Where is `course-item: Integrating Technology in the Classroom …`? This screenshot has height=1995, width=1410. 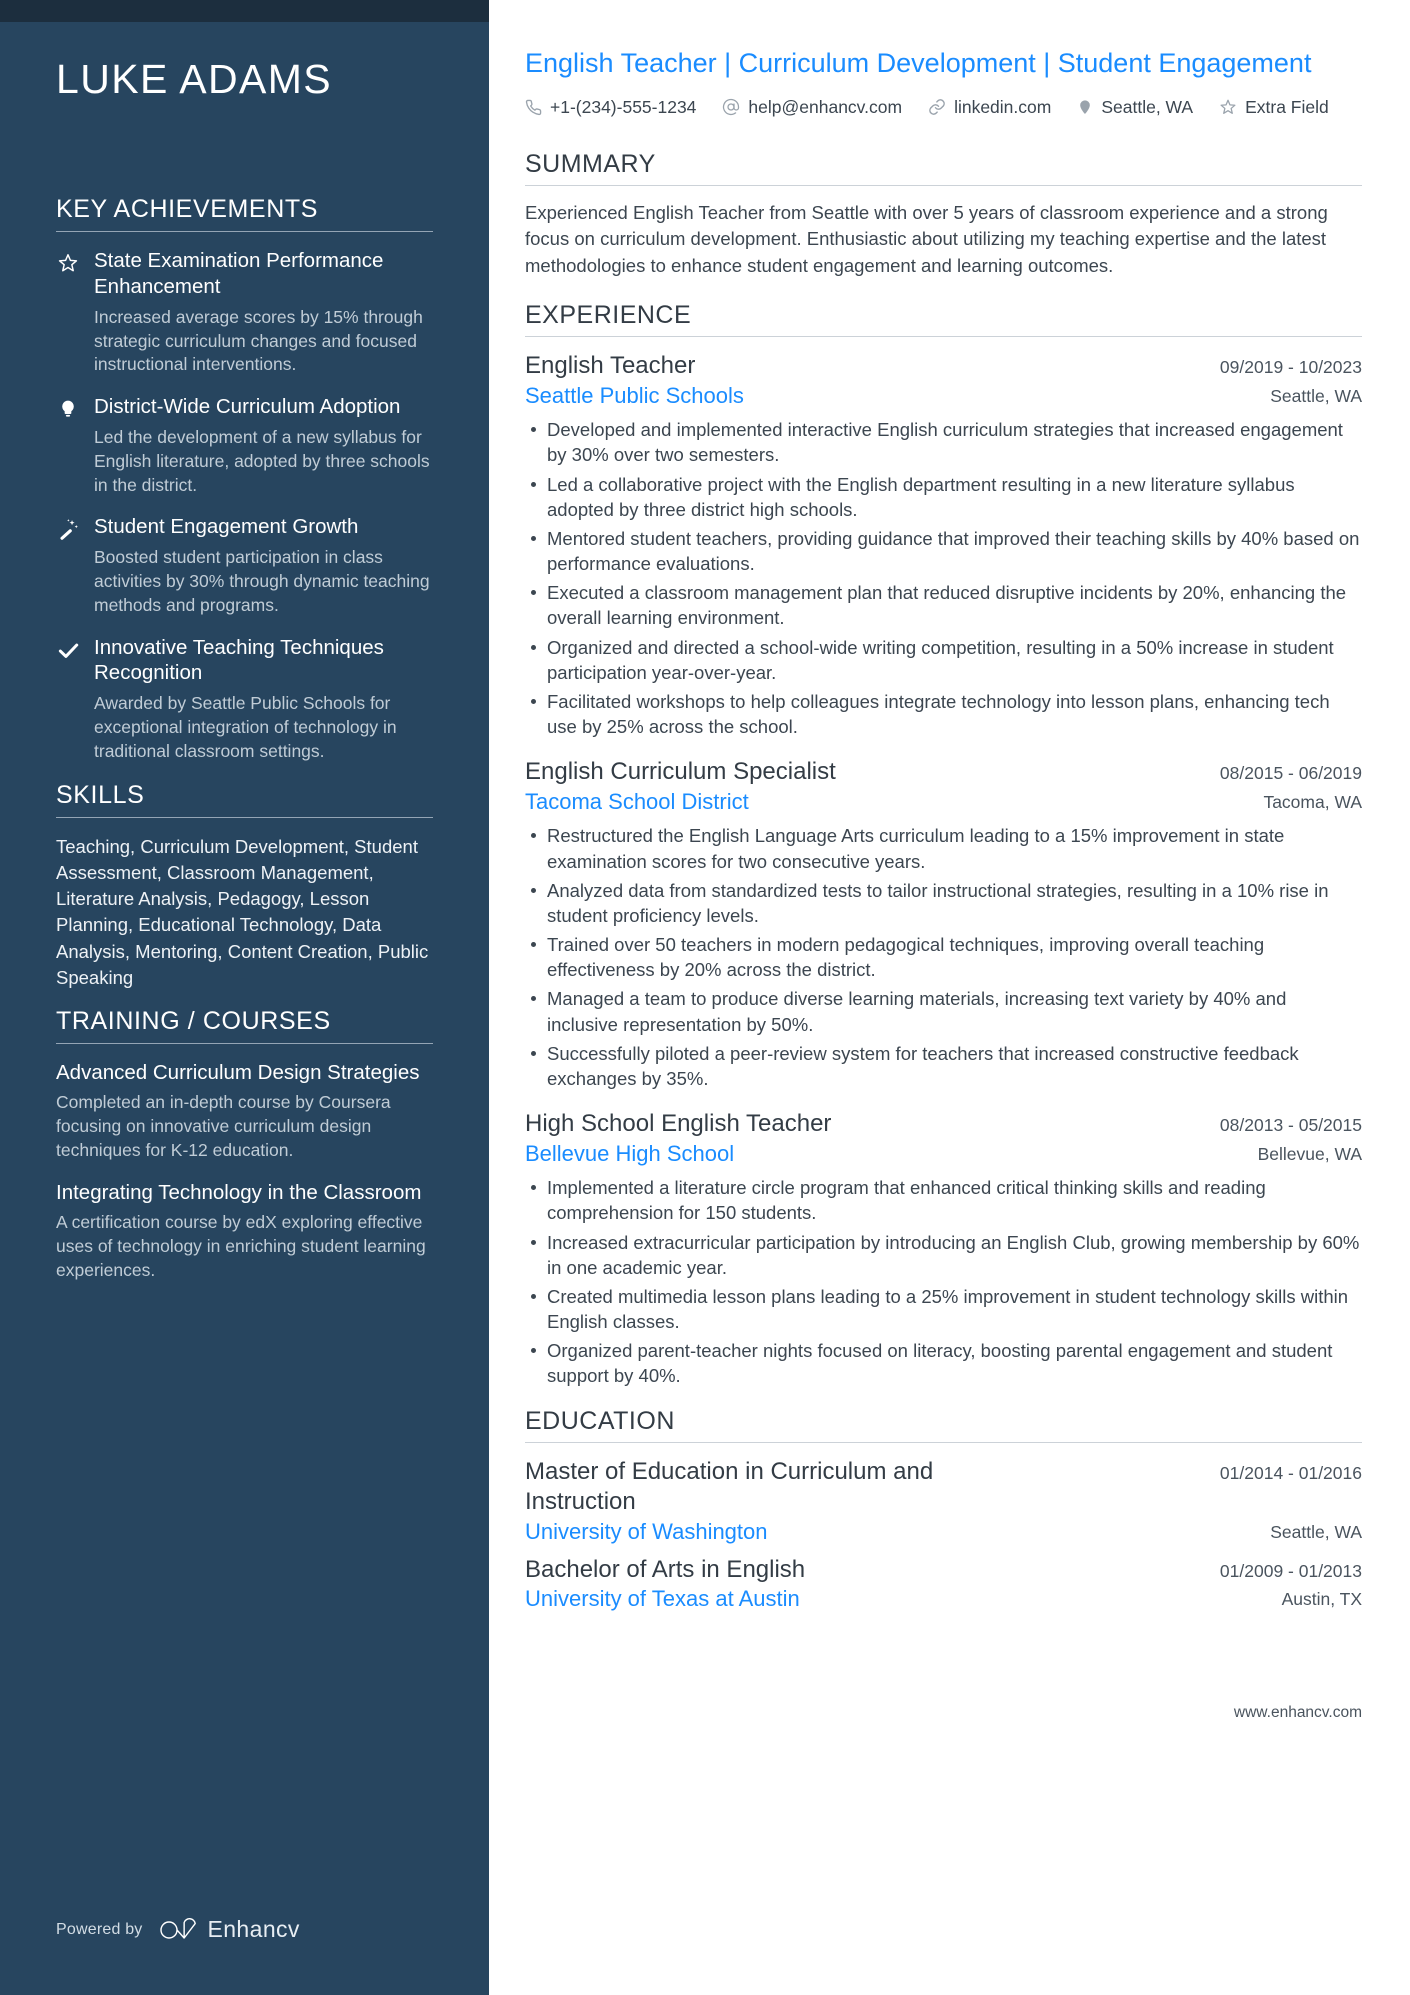 course-item: Integrating Technology in the Classroom … is located at coordinates (244, 1231).